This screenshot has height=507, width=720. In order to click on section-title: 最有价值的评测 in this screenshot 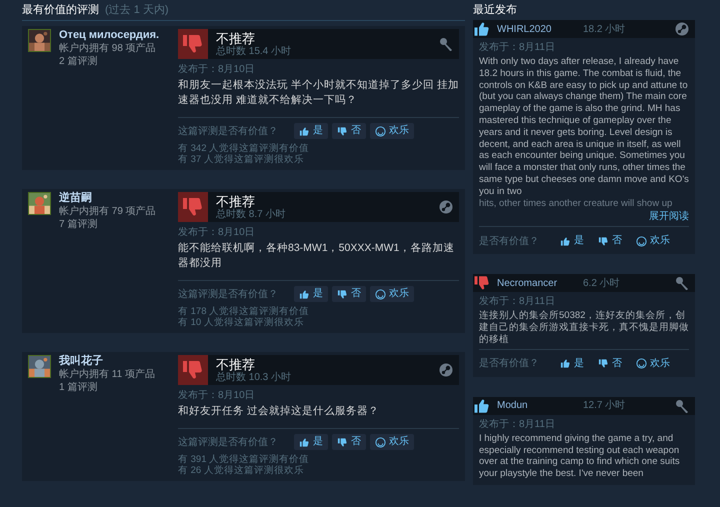, I will do `click(60, 10)`.